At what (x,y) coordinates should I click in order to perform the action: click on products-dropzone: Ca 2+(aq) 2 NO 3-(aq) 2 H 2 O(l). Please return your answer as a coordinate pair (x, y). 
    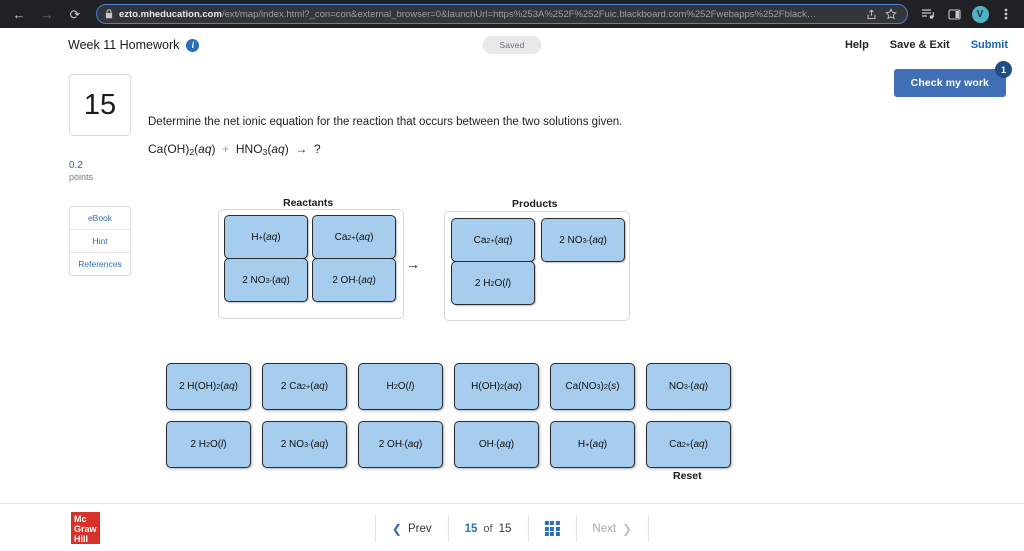
    Looking at the image, I should click on (537, 266).